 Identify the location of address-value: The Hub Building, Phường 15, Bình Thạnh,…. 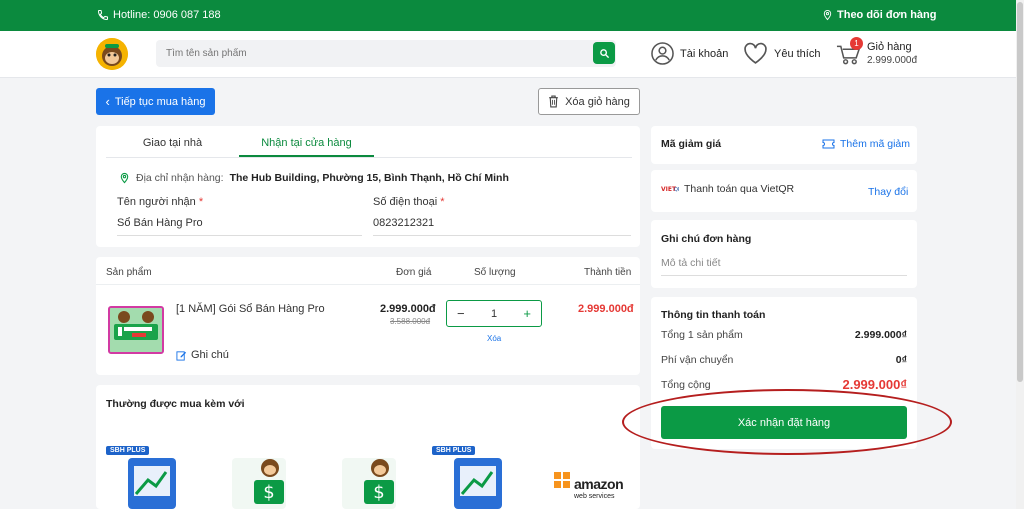
(369, 178).